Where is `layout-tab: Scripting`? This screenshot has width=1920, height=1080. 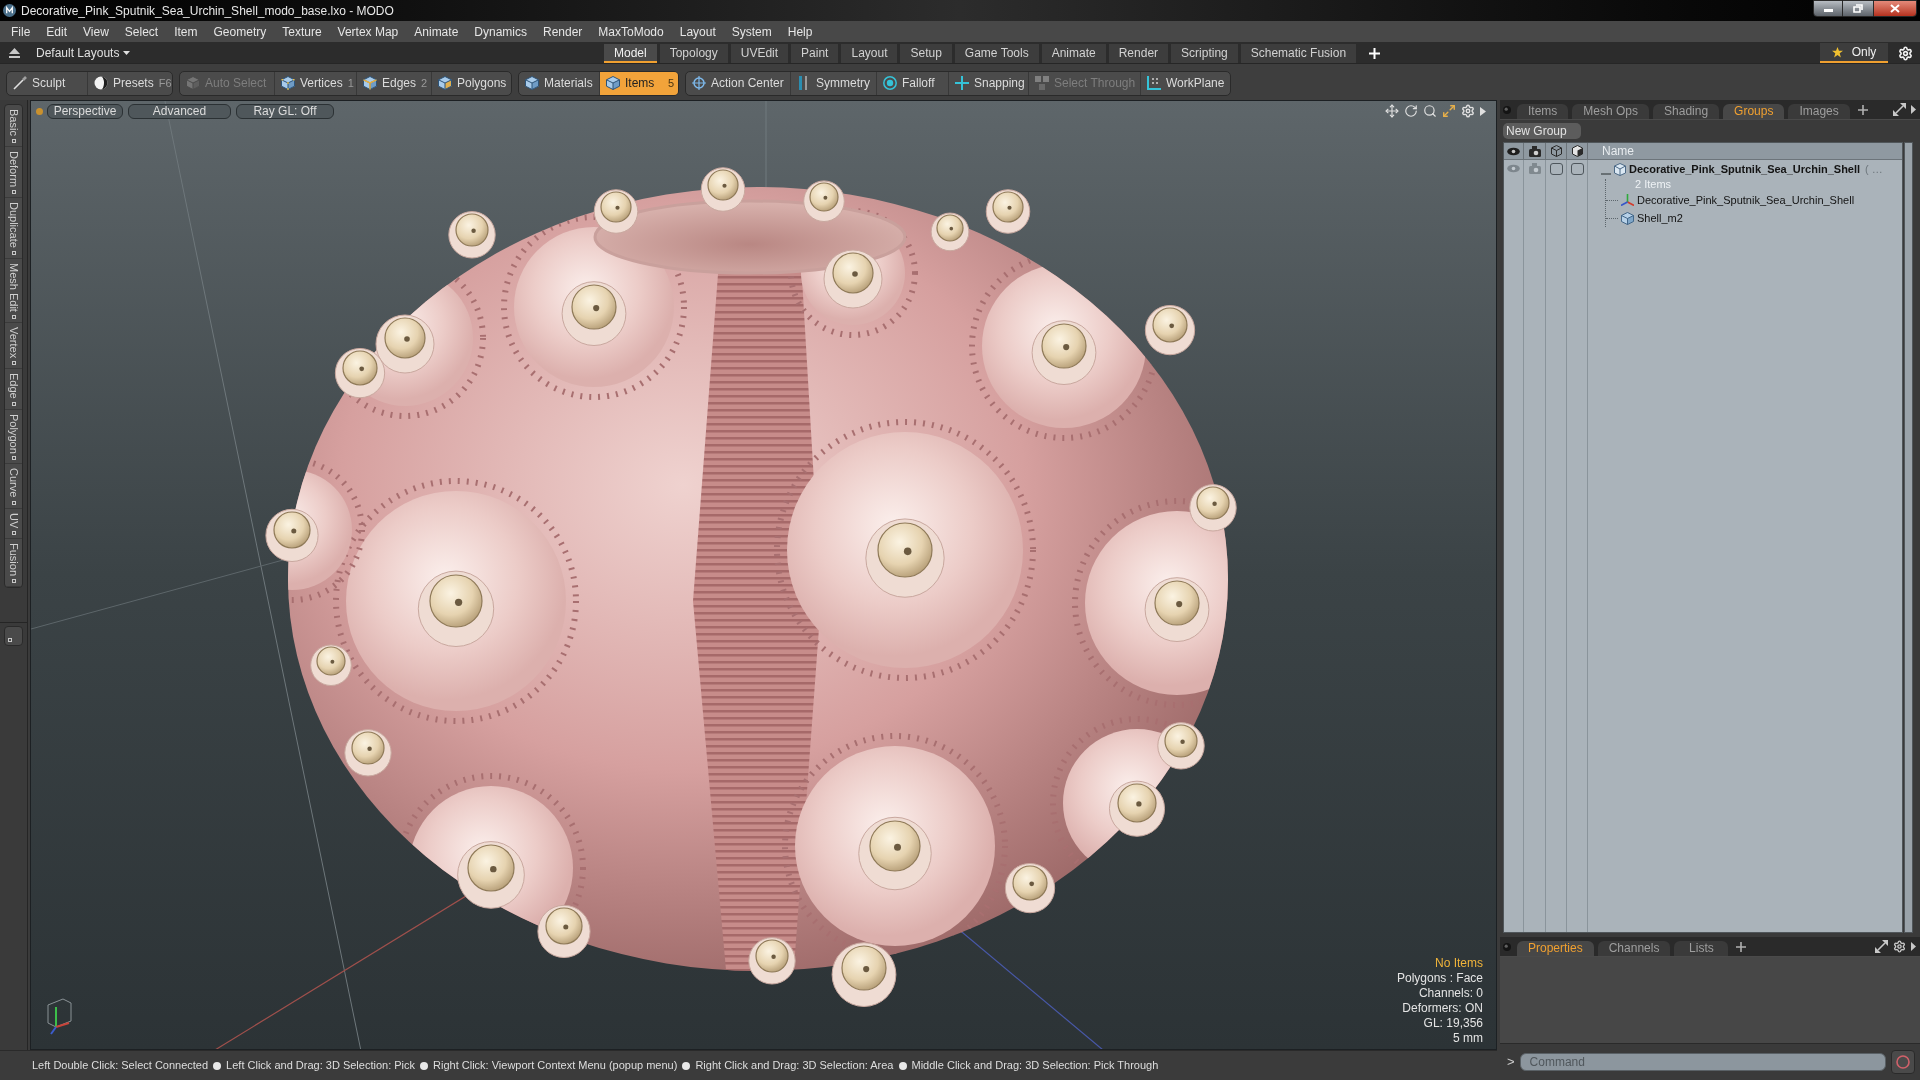
layout-tab: Scripting is located at coordinates (1204, 53).